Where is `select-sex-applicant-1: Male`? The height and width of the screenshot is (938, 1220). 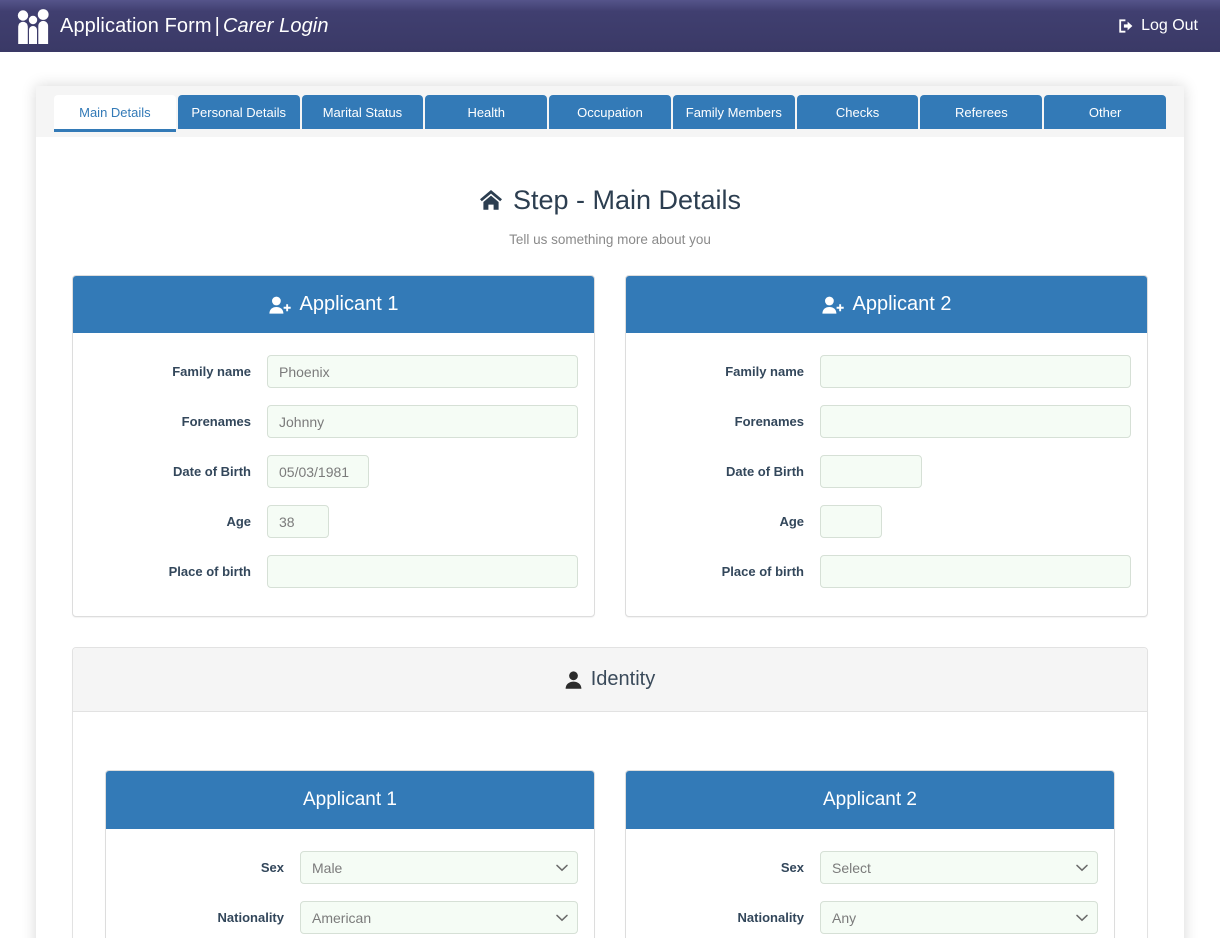 select-sex-applicant-1: Male is located at coordinates (439, 868).